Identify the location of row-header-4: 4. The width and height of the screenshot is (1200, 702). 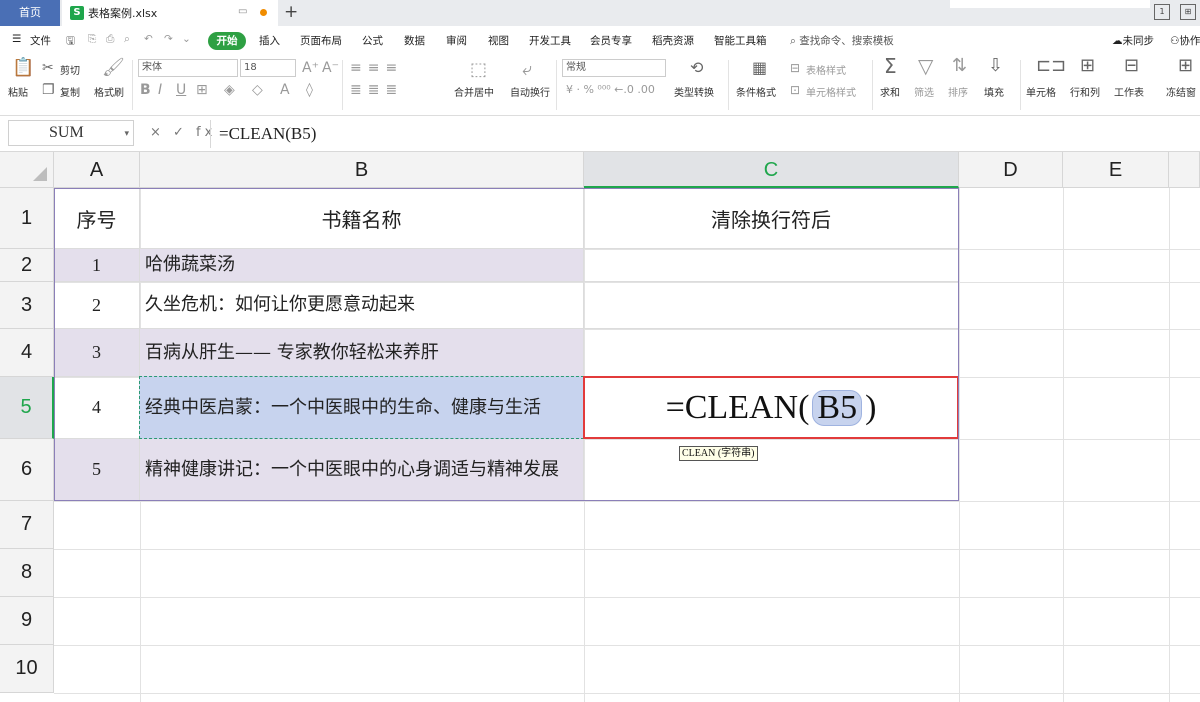
(27, 353).